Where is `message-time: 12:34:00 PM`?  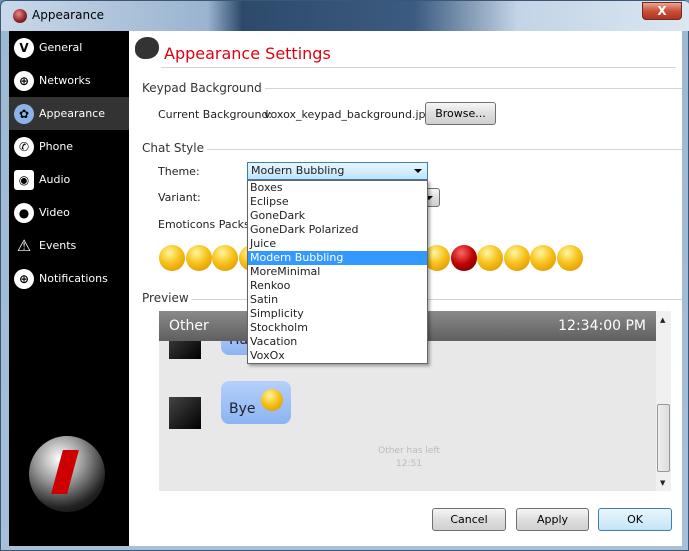
message-time: 12:34:00 PM is located at coordinates (602, 326).